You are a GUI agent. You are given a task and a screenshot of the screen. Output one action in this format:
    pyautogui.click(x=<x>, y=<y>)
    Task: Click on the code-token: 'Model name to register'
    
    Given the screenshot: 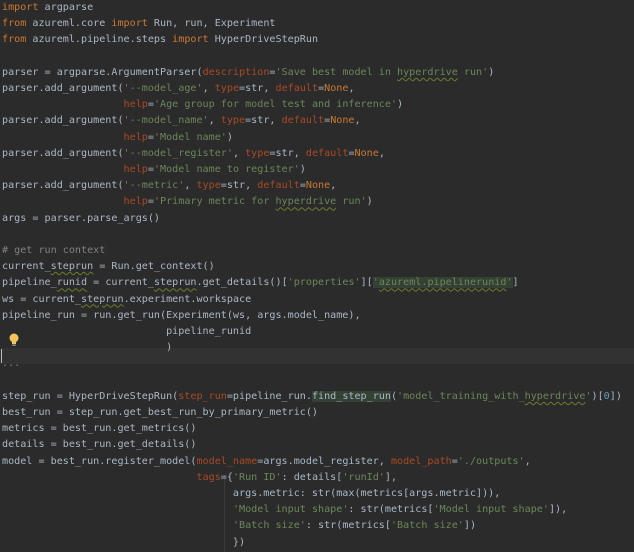 What is the action you would take?
    pyautogui.click(x=226, y=169)
    